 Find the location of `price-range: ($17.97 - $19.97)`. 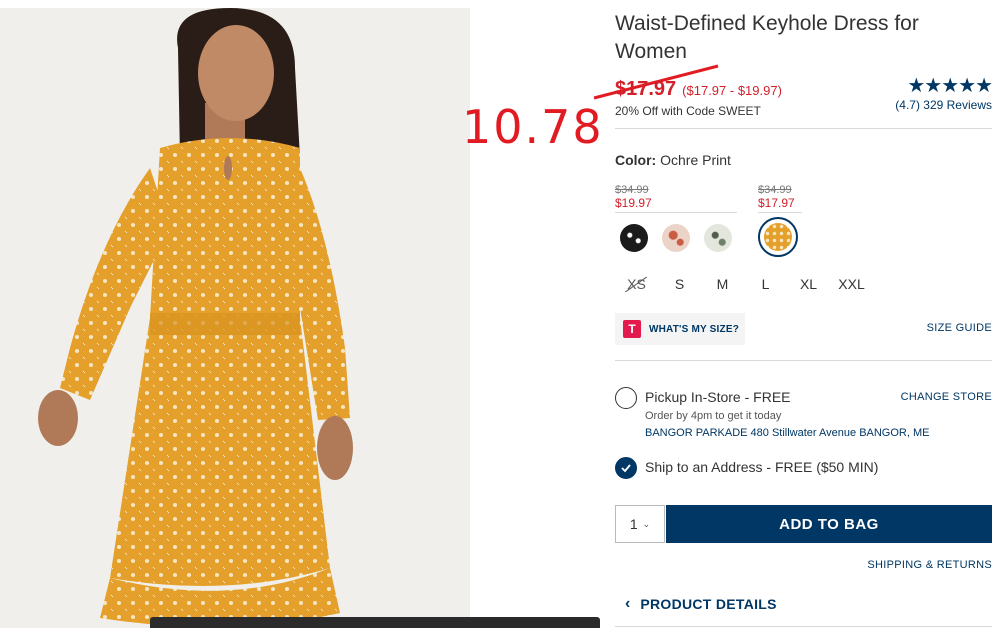

price-range: ($17.97 - $19.97) is located at coordinates (732, 90).